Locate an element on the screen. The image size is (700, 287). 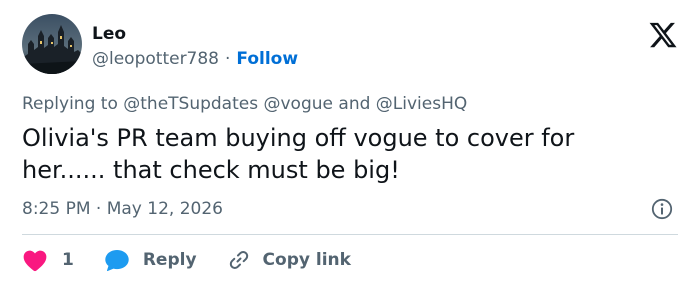
castle-night-avatar-icon is located at coordinates (52, 44).